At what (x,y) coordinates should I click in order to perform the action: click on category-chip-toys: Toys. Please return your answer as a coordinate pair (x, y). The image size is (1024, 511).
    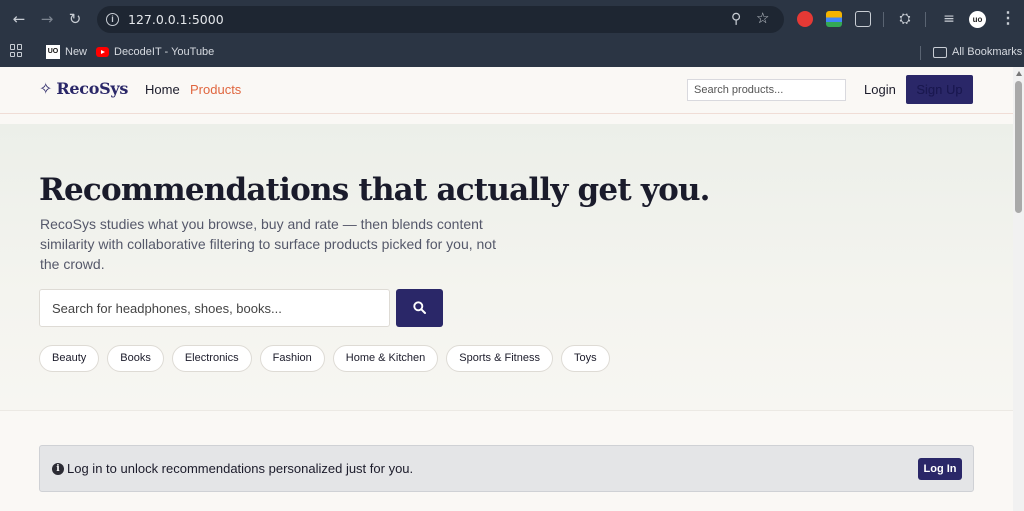
    Looking at the image, I should click on (585, 358).